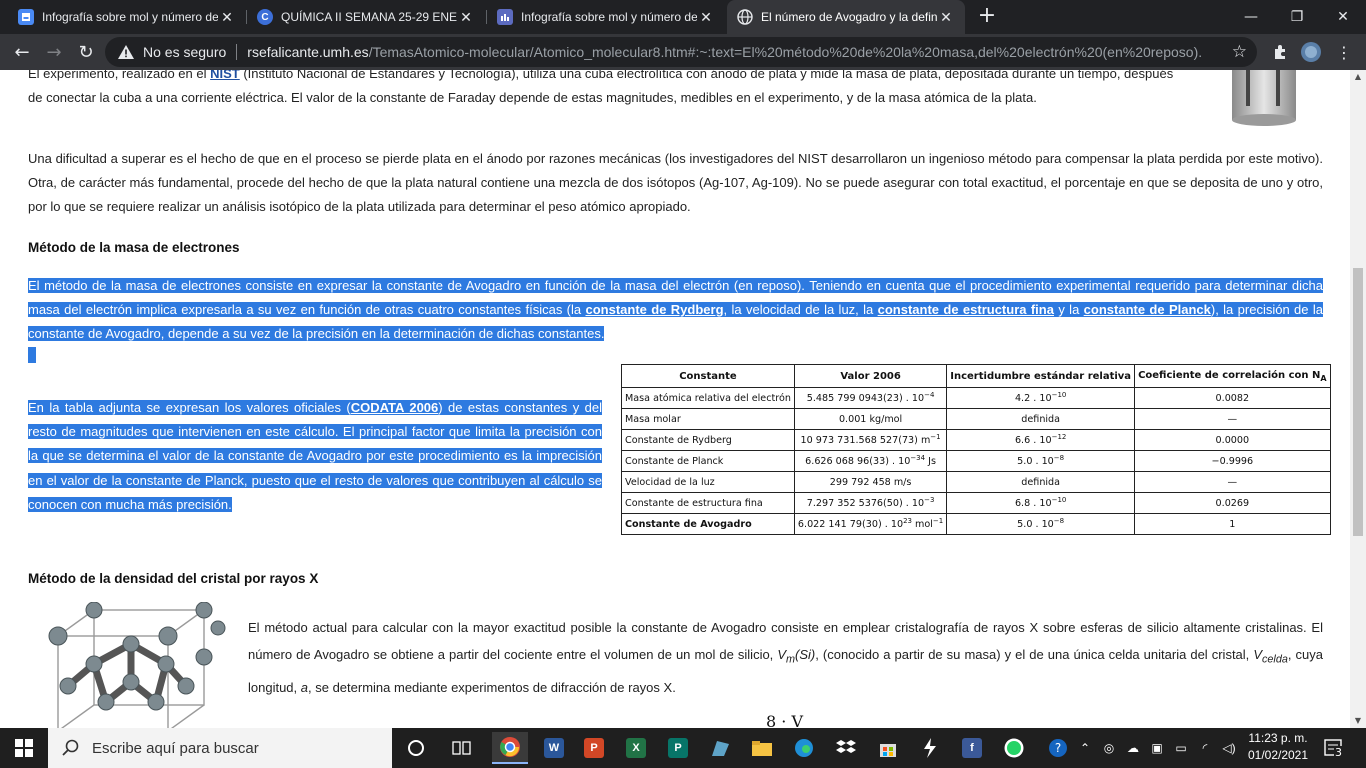 The image size is (1366, 768). I want to click on minimize-icon: —, so click(1251, 17).